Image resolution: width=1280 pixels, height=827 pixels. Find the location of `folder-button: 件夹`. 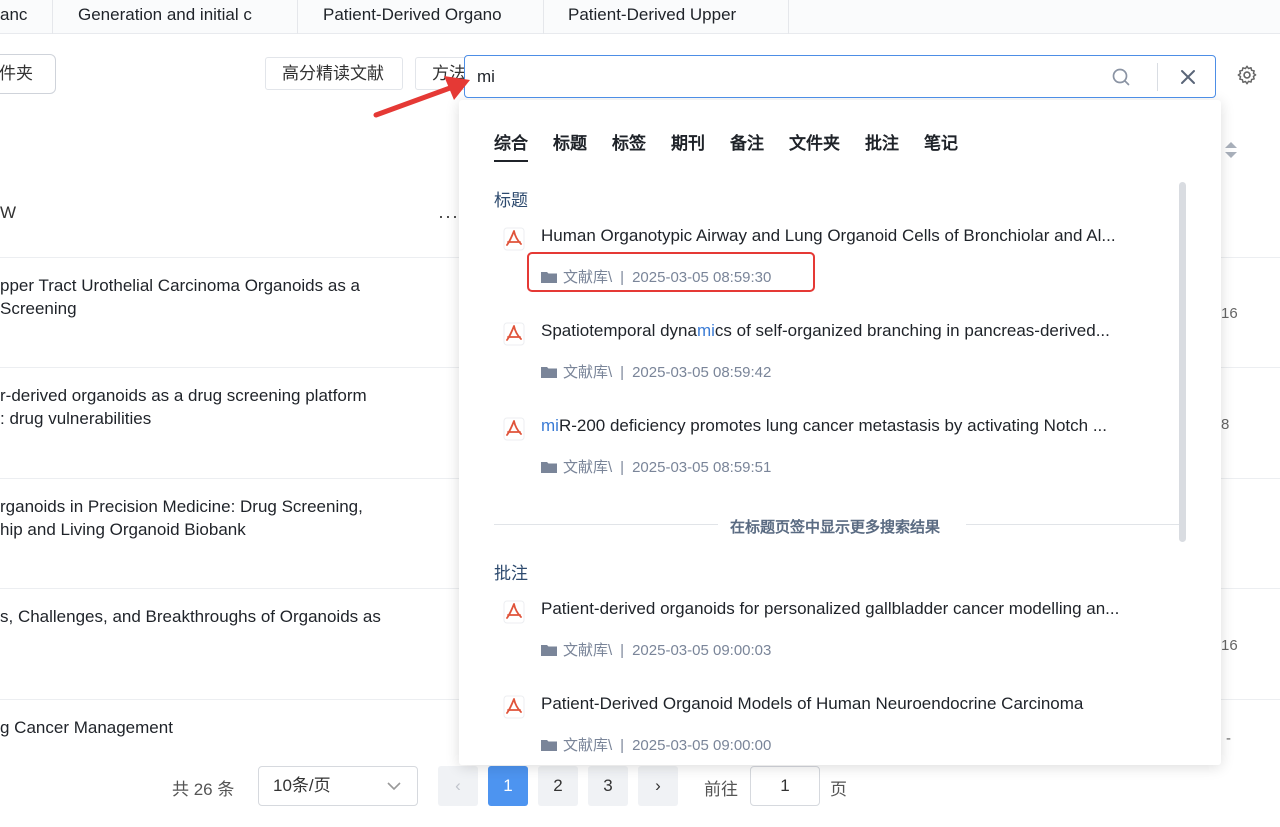

folder-button: 件夹 is located at coordinates (28, 74).